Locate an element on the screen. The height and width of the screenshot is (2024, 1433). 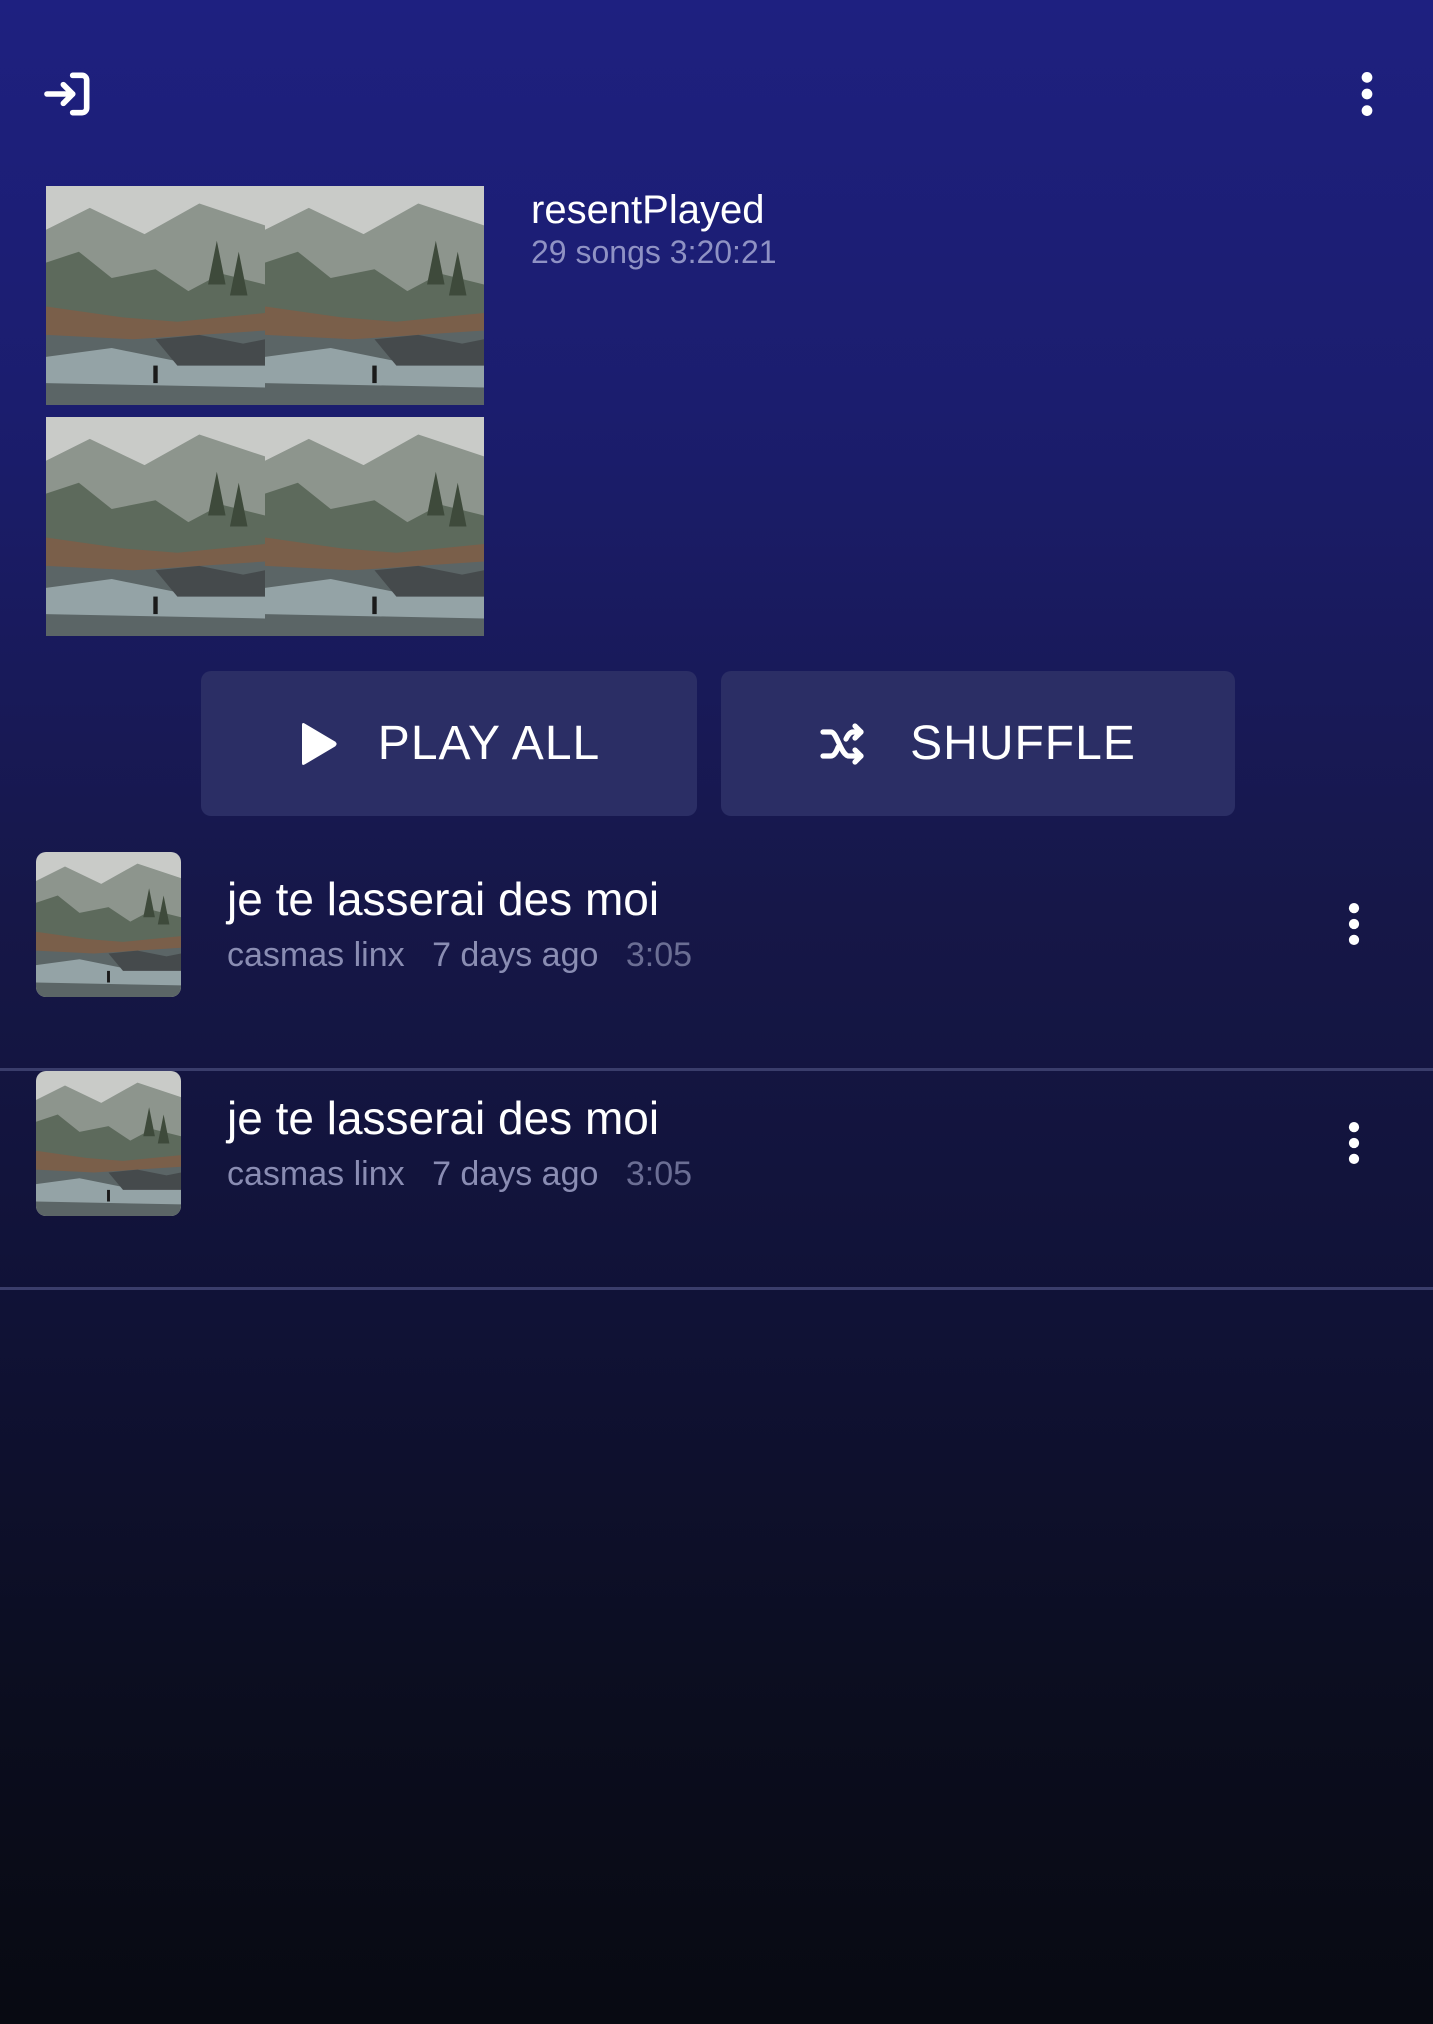
more-vert-icon is located at coordinates (1367, 94).